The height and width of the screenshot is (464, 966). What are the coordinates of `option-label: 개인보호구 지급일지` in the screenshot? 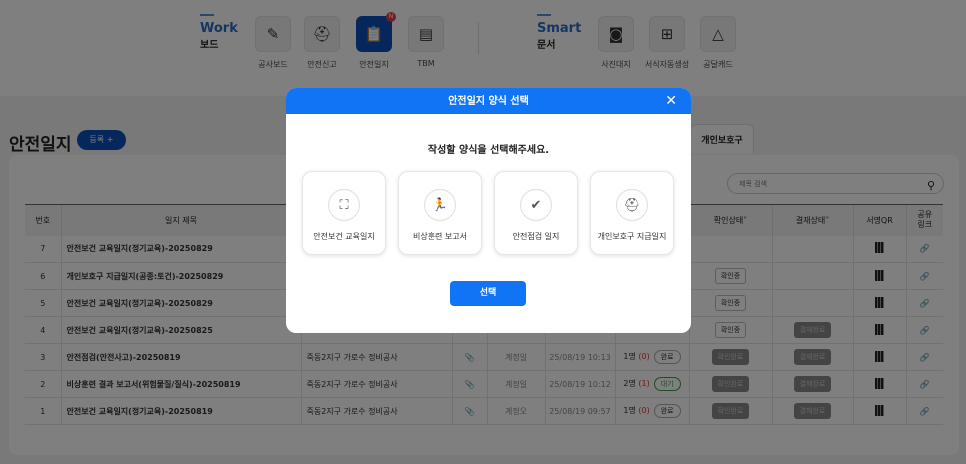 It's located at (632, 236).